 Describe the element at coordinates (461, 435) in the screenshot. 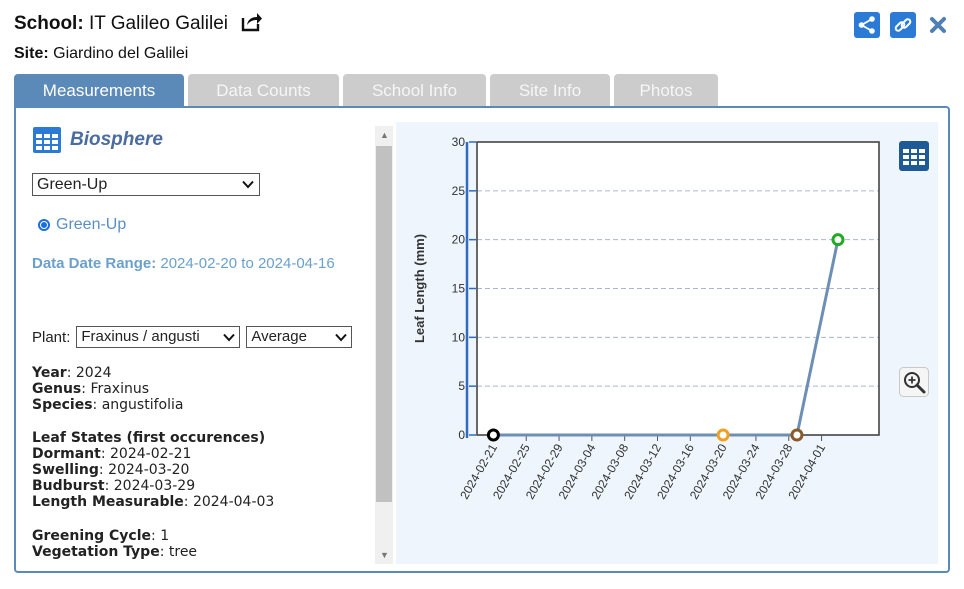

I see `y-tick-label: 0` at that location.